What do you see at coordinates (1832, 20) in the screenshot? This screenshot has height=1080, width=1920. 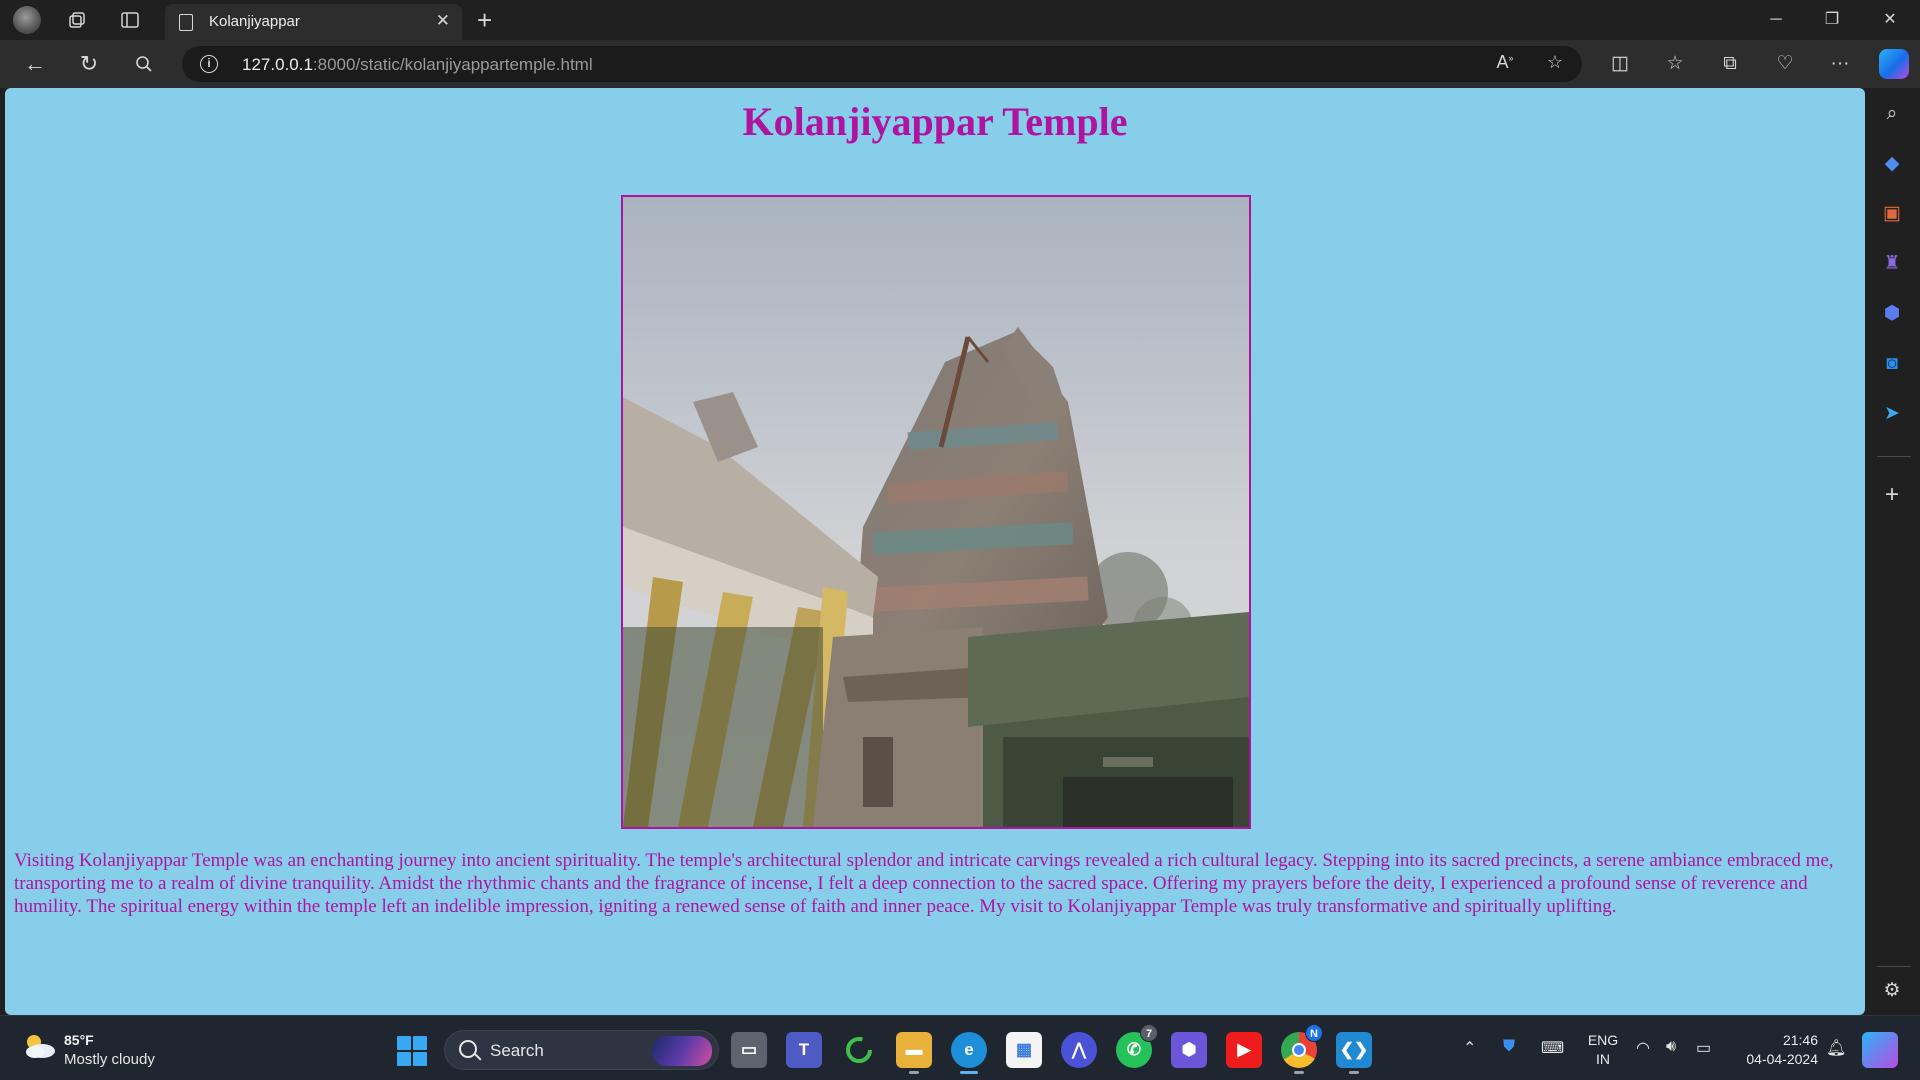 I see `restore-button: ❐` at bounding box center [1832, 20].